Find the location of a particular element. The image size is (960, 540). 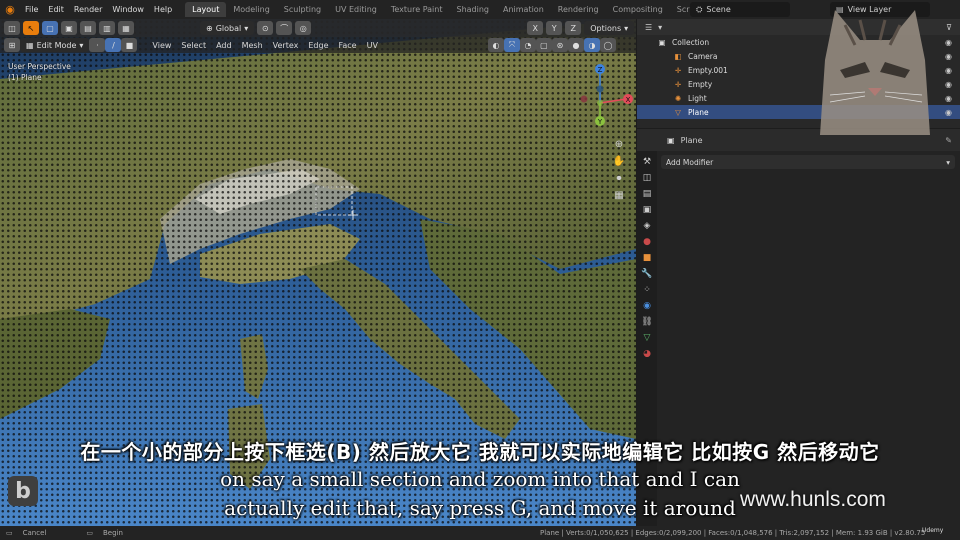

constraints-tab-icon: ⛓ is located at coordinates (646, 322).